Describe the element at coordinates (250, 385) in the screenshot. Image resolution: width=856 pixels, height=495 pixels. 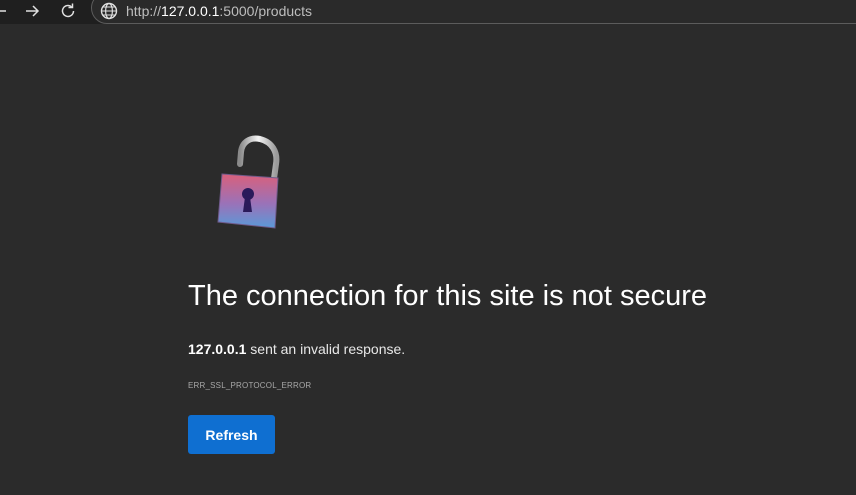
I see `error-code: ERR_SSL_PROTOCOL_ERROR` at that location.